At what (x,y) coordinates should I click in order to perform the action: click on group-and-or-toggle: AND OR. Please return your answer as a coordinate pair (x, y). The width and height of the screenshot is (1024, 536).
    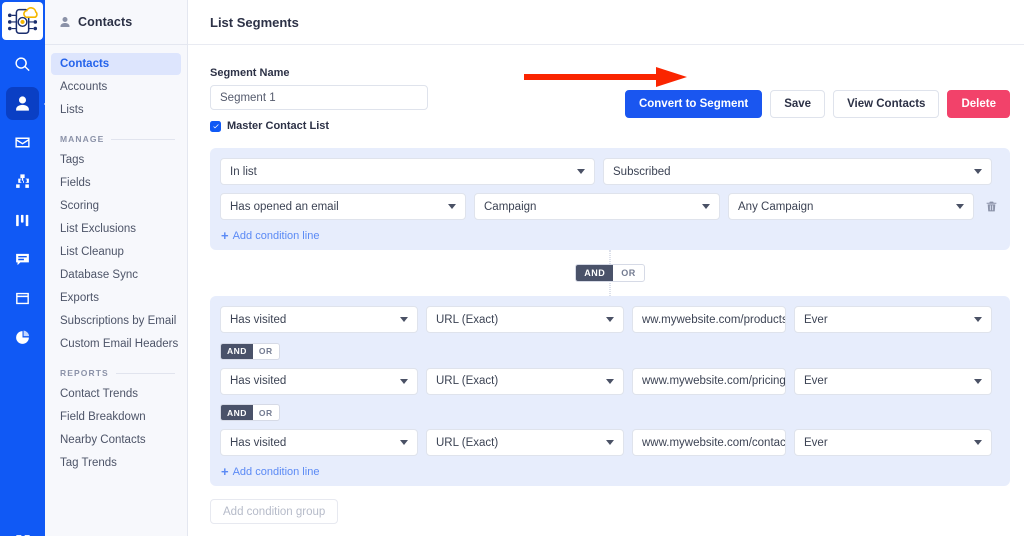
    Looking at the image, I should click on (610, 273).